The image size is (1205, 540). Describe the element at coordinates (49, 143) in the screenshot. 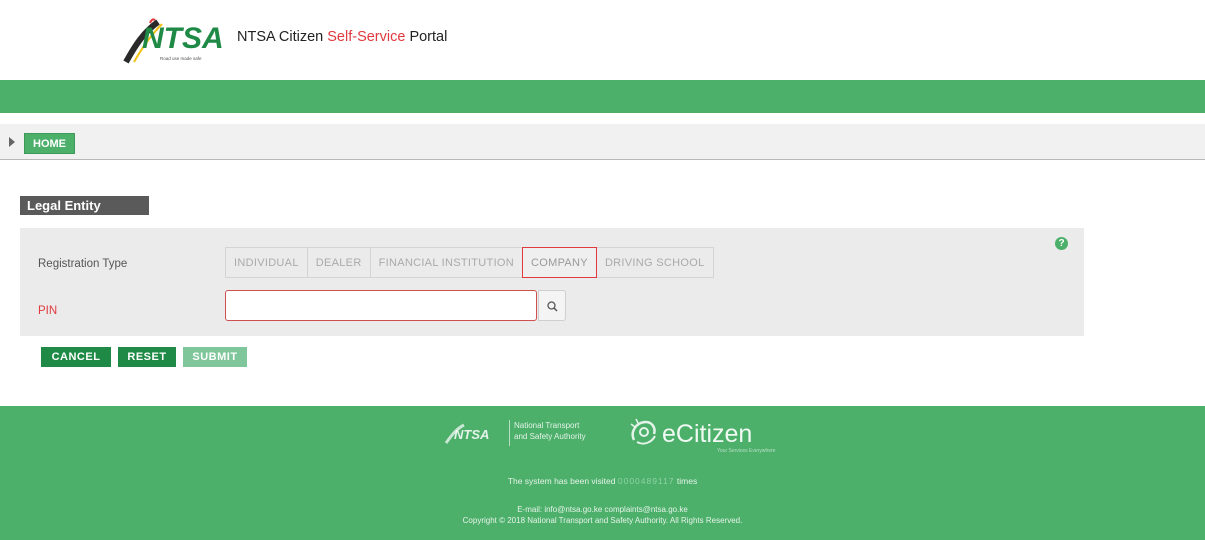

I see `home-button: HOME` at that location.